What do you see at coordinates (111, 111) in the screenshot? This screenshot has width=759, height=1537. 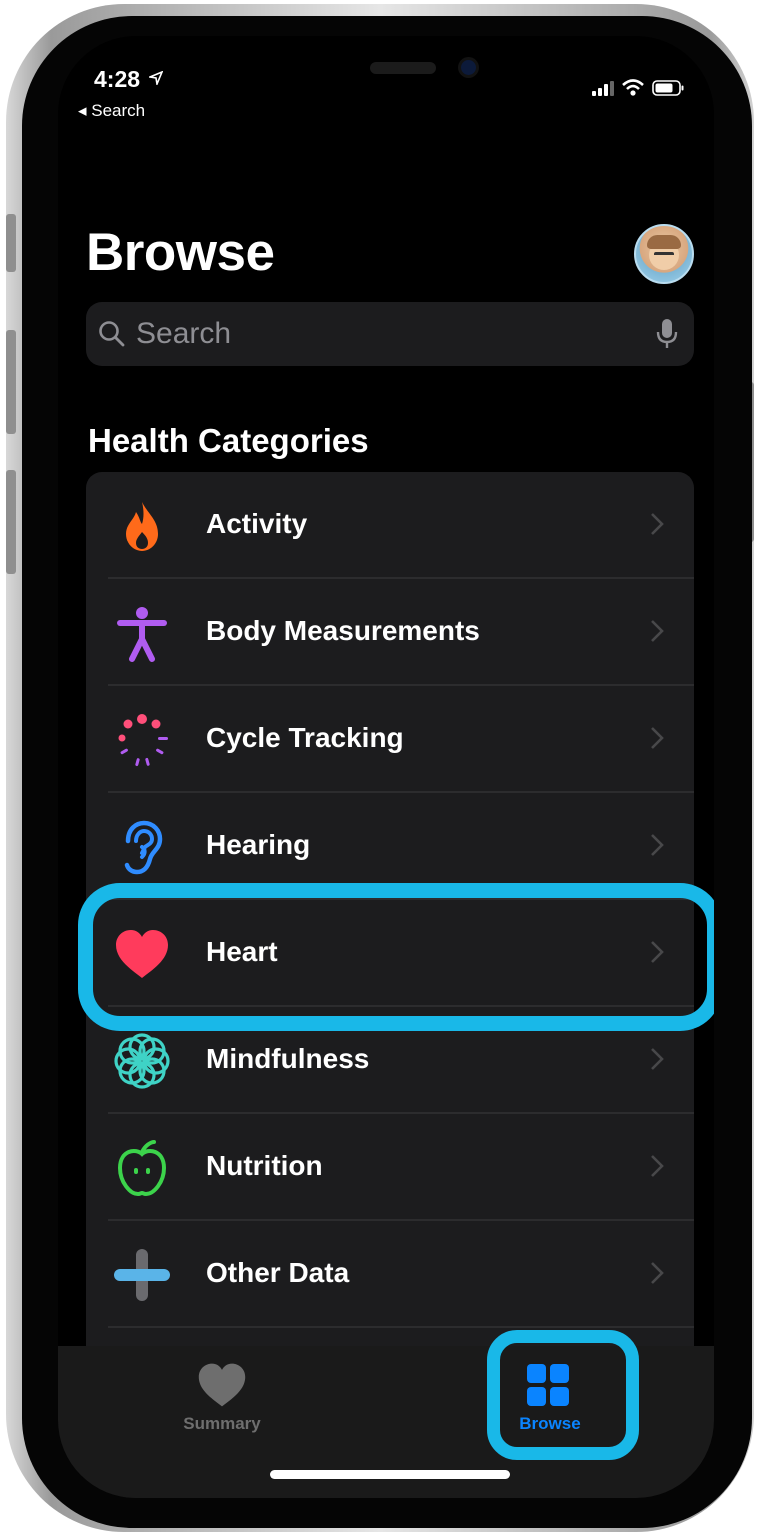 I see `back-to-search-link: ◂ Search` at bounding box center [111, 111].